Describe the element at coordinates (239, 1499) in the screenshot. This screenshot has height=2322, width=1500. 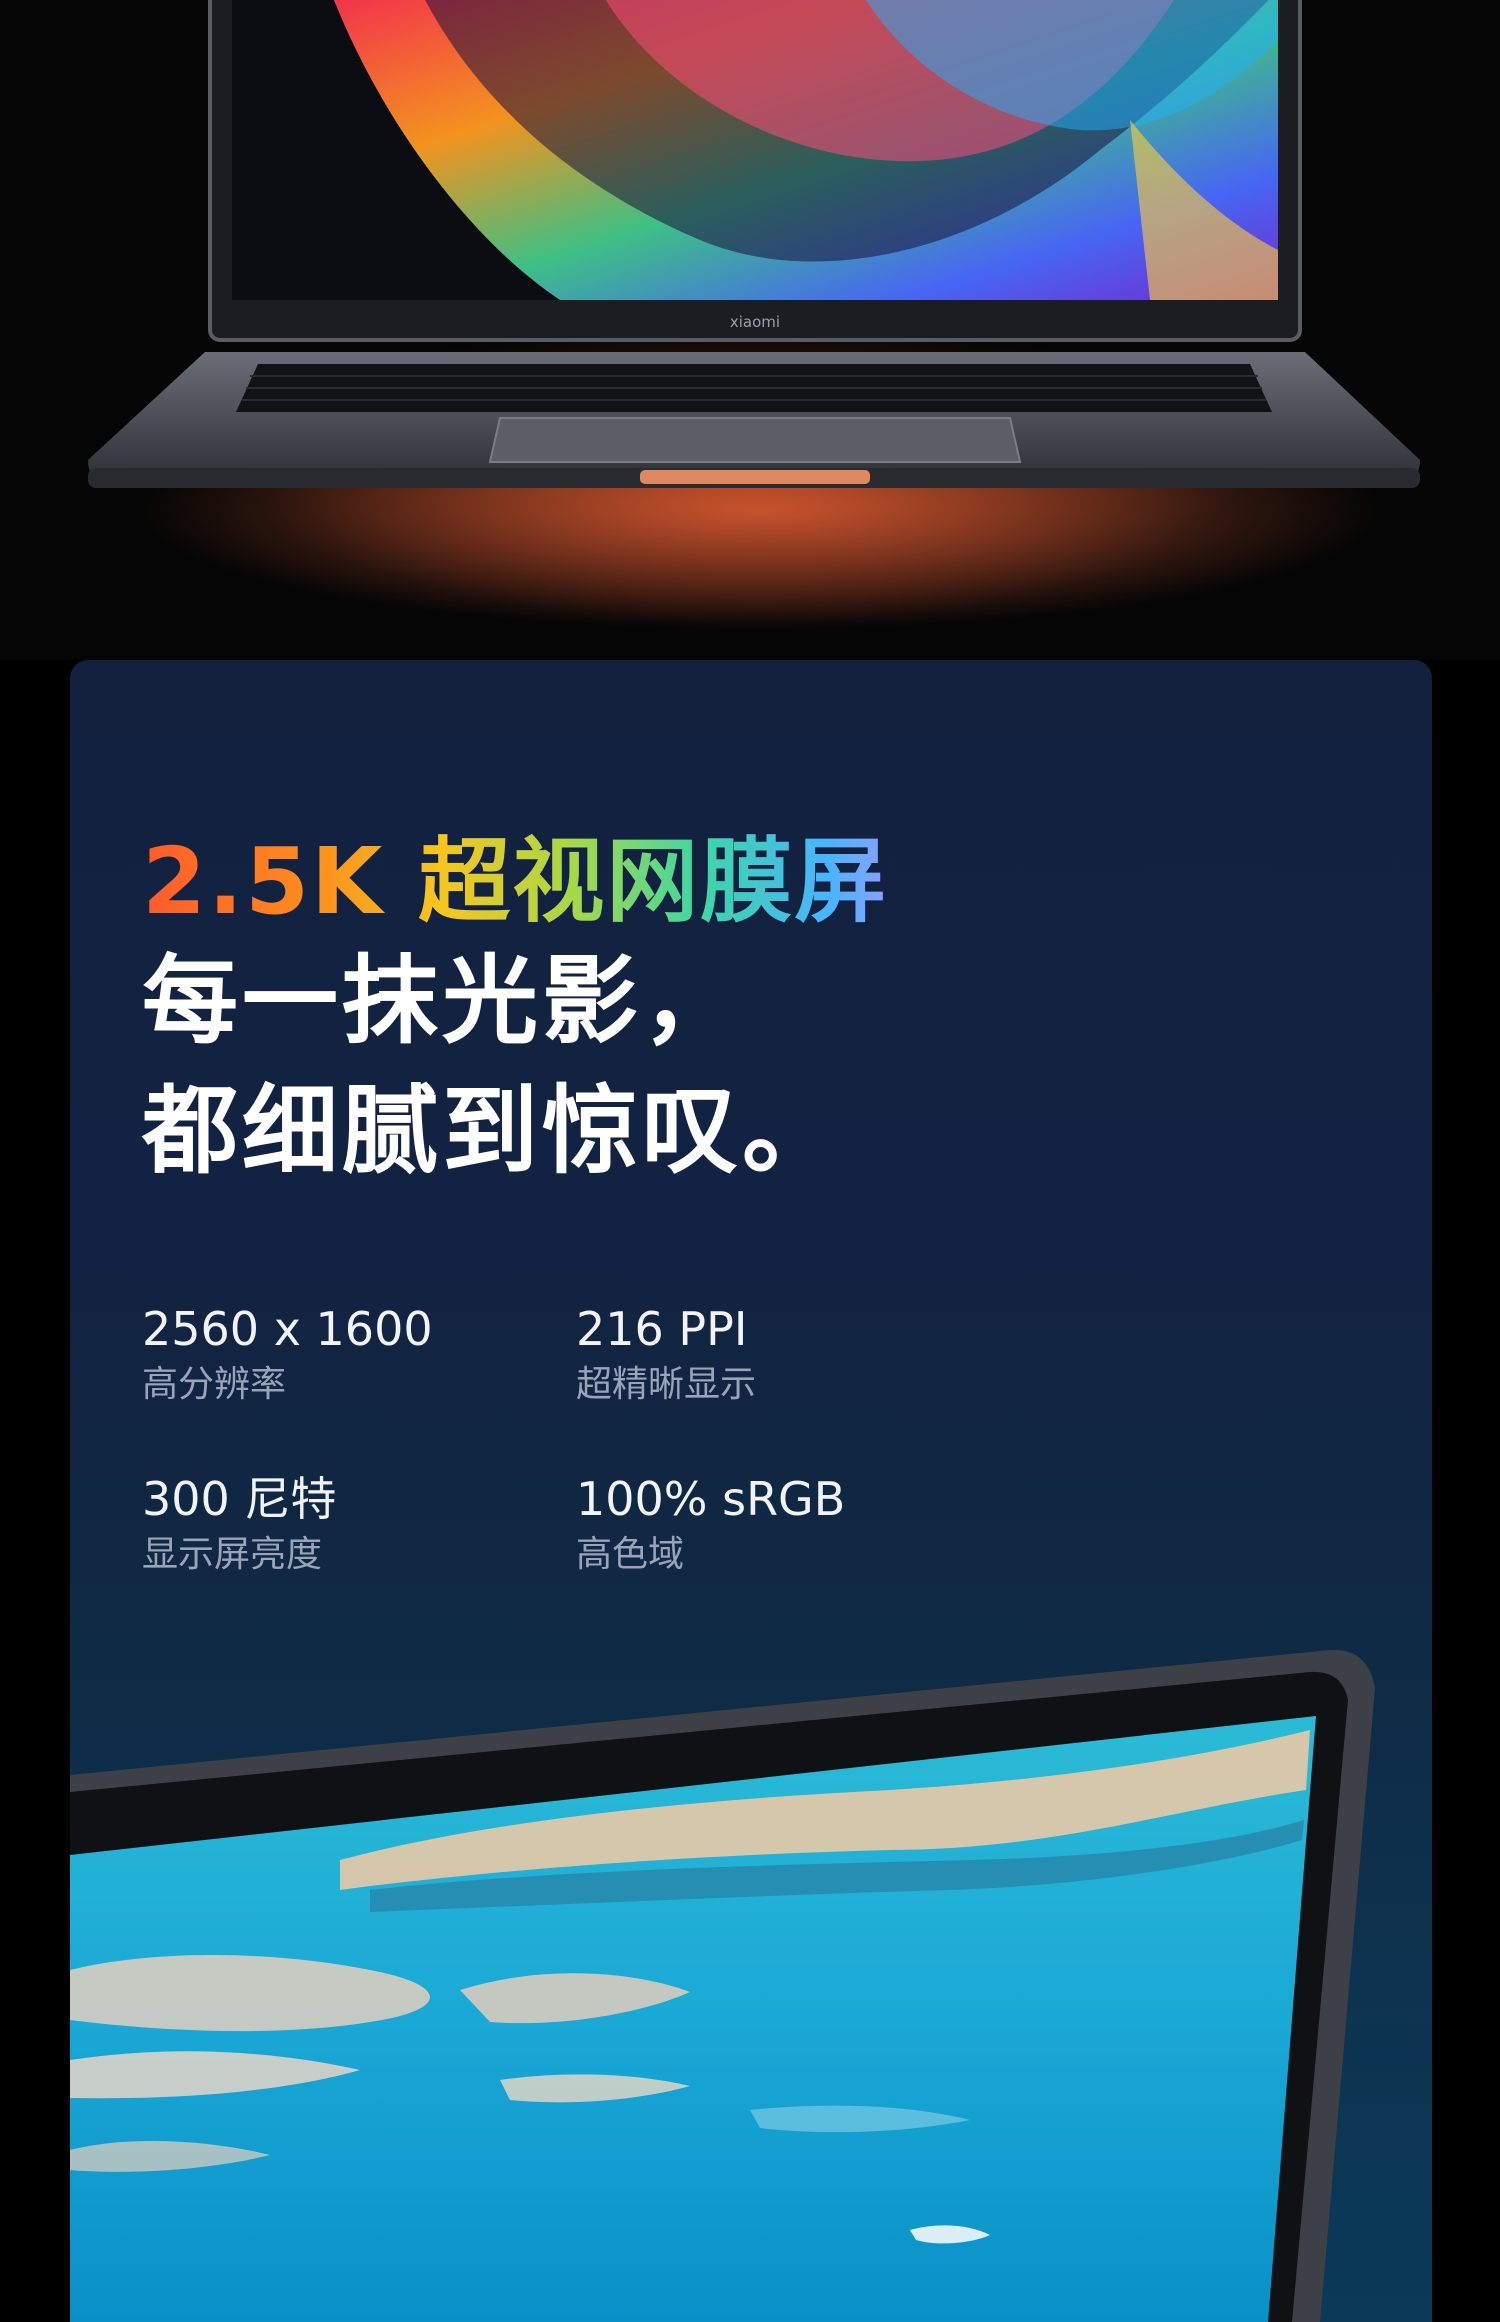
I see `spec-value: 300 尼特` at that location.